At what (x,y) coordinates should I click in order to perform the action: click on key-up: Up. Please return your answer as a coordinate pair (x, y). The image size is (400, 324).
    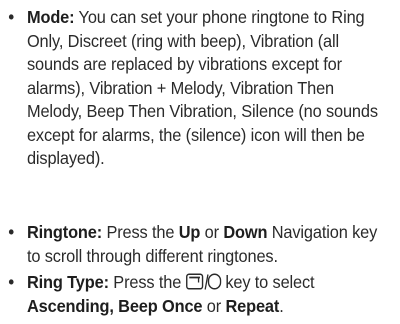
    Looking at the image, I should click on (189, 232).